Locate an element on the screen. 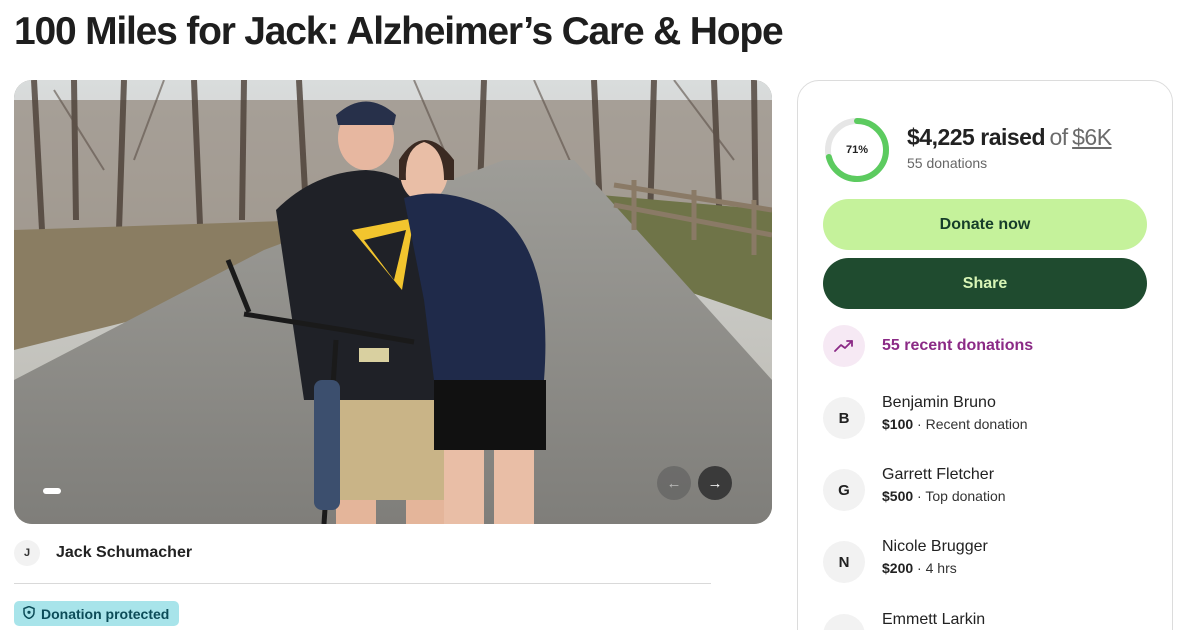 The width and height of the screenshot is (1200, 630). donor-meta: $100 · Recent donation is located at coordinates (955, 424).